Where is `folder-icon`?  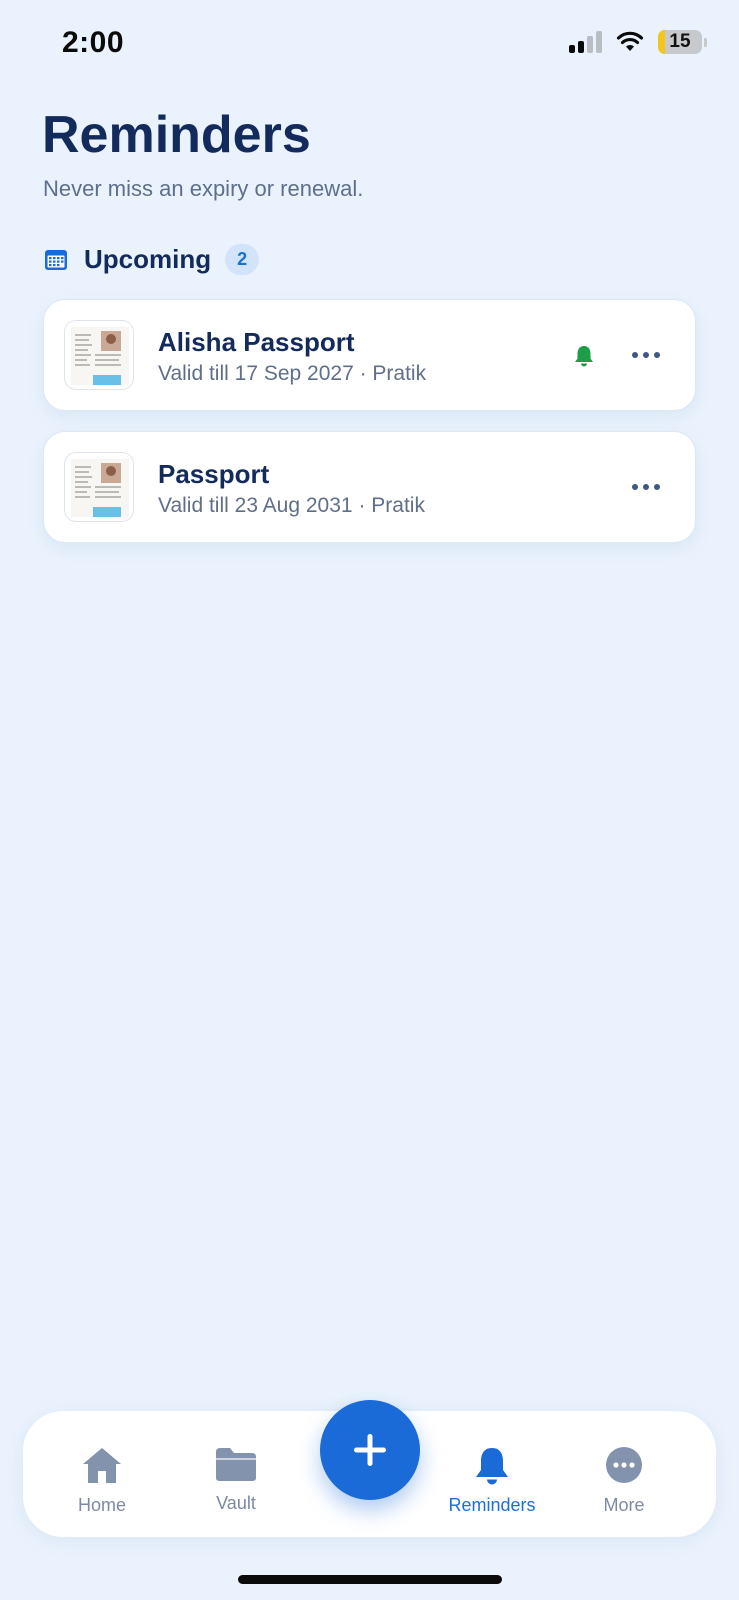
folder-icon is located at coordinates (236, 1464).